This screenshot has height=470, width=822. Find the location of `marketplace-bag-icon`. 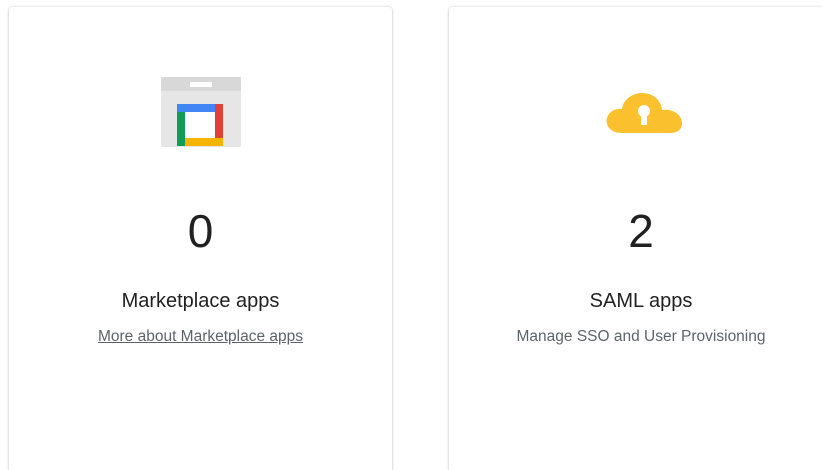

marketplace-bag-icon is located at coordinates (200, 112).